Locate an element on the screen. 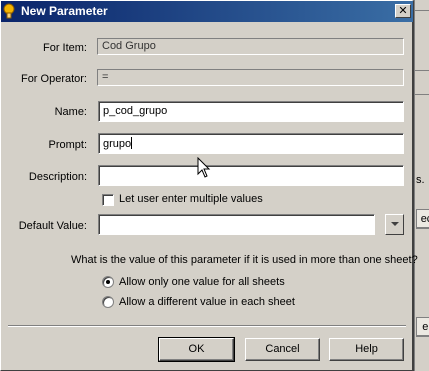 This screenshot has height=371, width=429. cancel-button: Cancel is located at coordinates (282, 349).